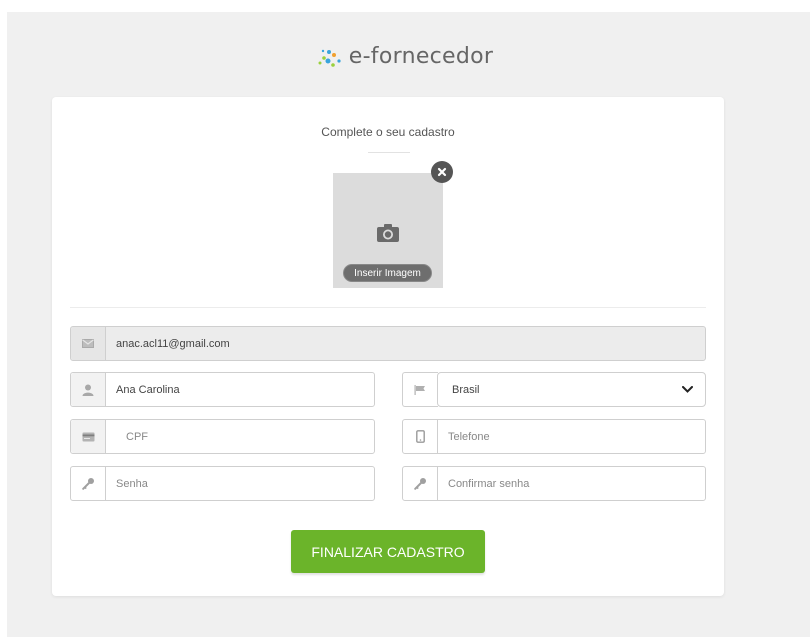  What do you see at coordinates (571, 483) in the screenshot?
I see `confirm-password-input` at bounding box center [571, 483].